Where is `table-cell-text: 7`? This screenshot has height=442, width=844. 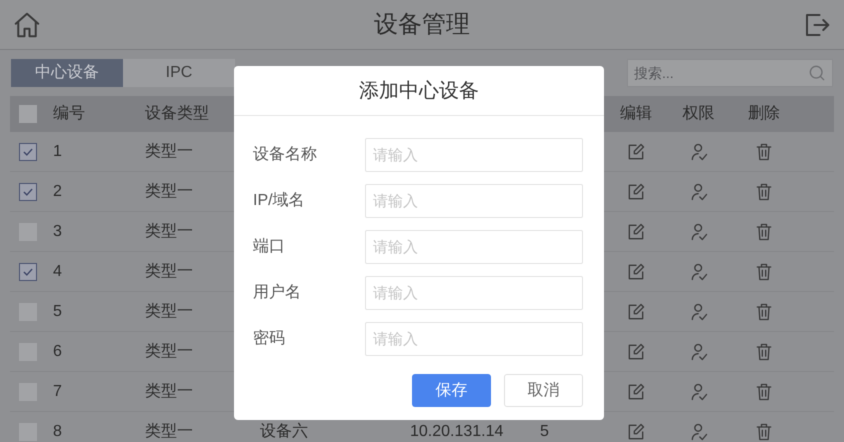
table-cell-text: 7 is located at coordinates (57, 392).